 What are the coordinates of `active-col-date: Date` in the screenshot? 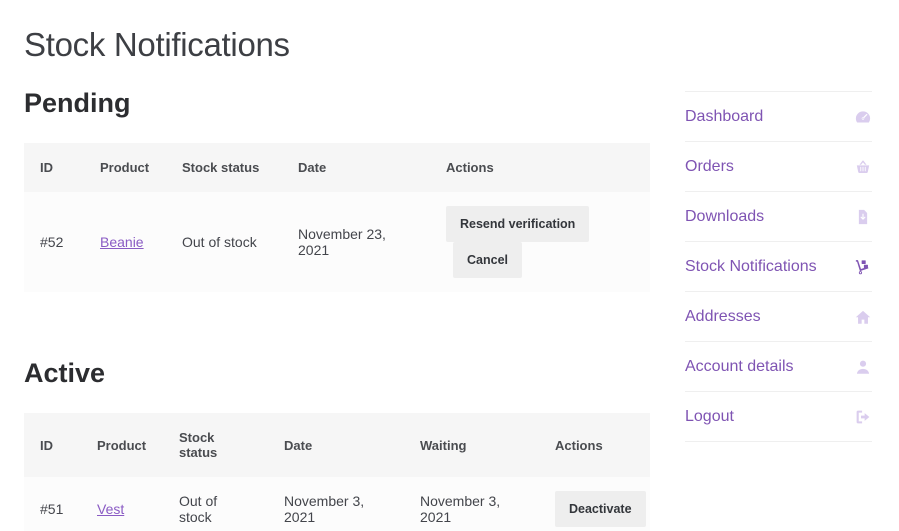 It's located at (336, 445).